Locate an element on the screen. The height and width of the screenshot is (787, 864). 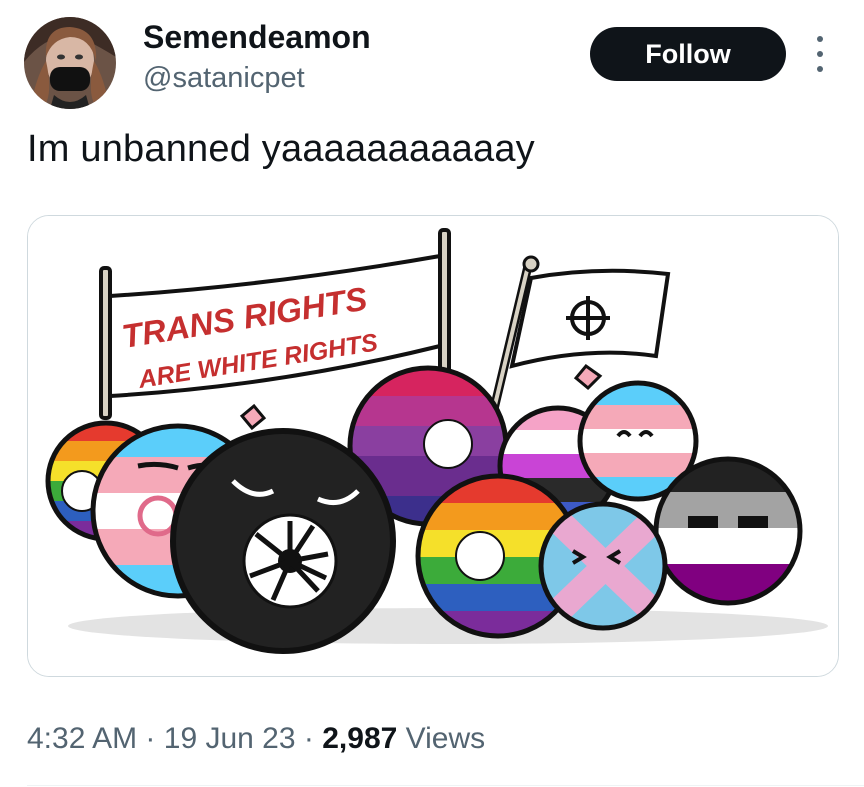
follow-button: Follow is located at coordinates (688, 54).